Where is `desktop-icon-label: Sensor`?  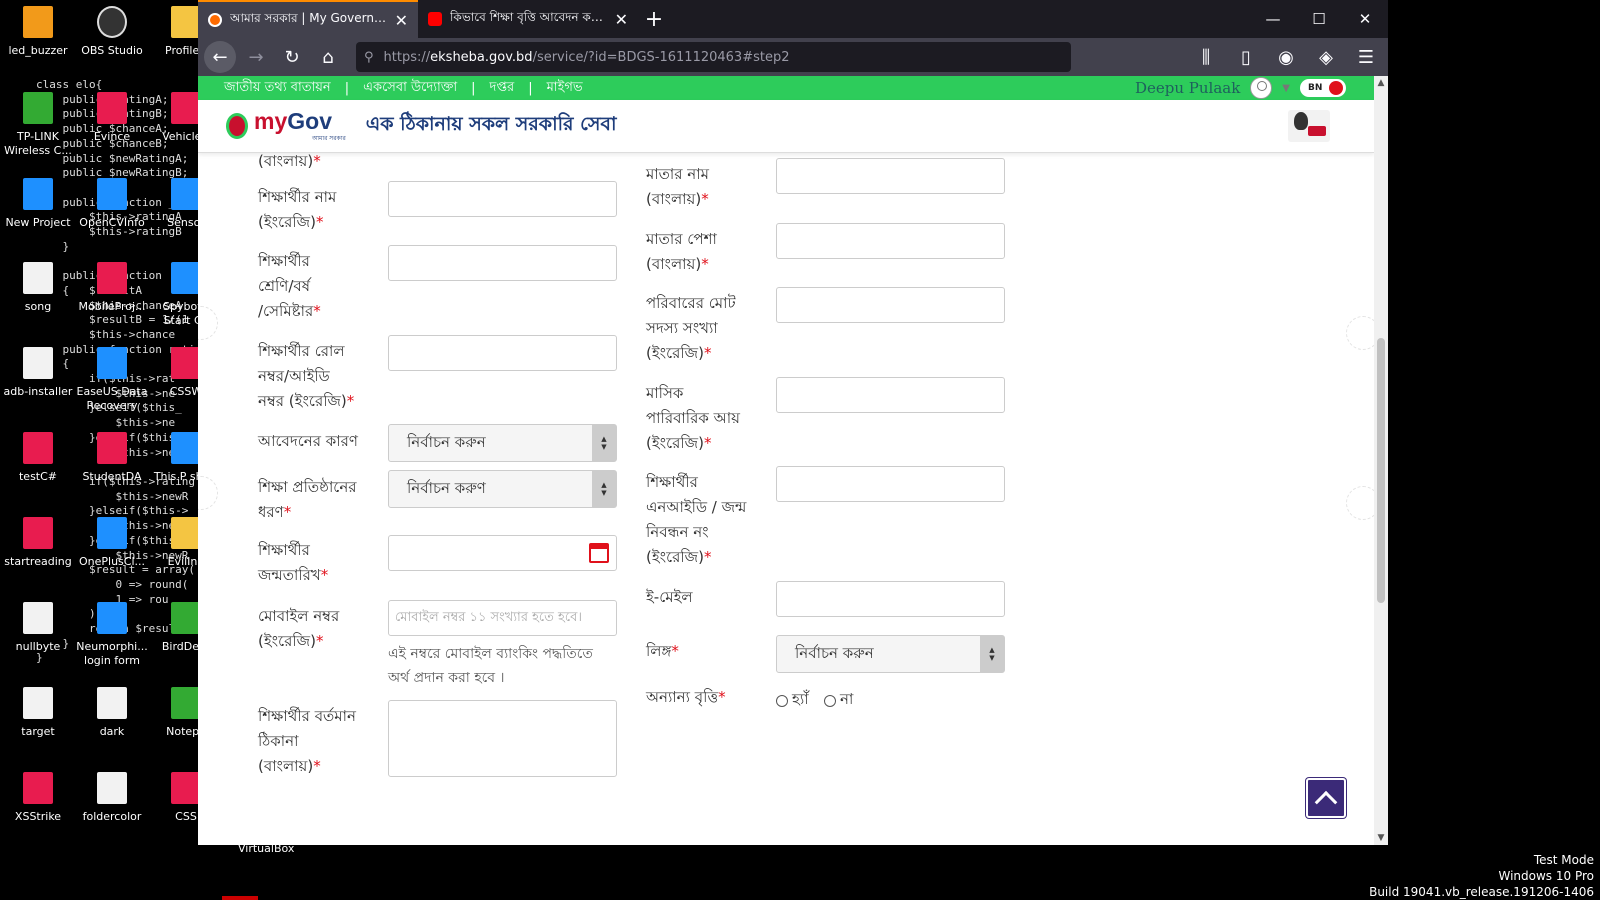 desktop-icon-label: Sensor is located at coordinates (183, 222).